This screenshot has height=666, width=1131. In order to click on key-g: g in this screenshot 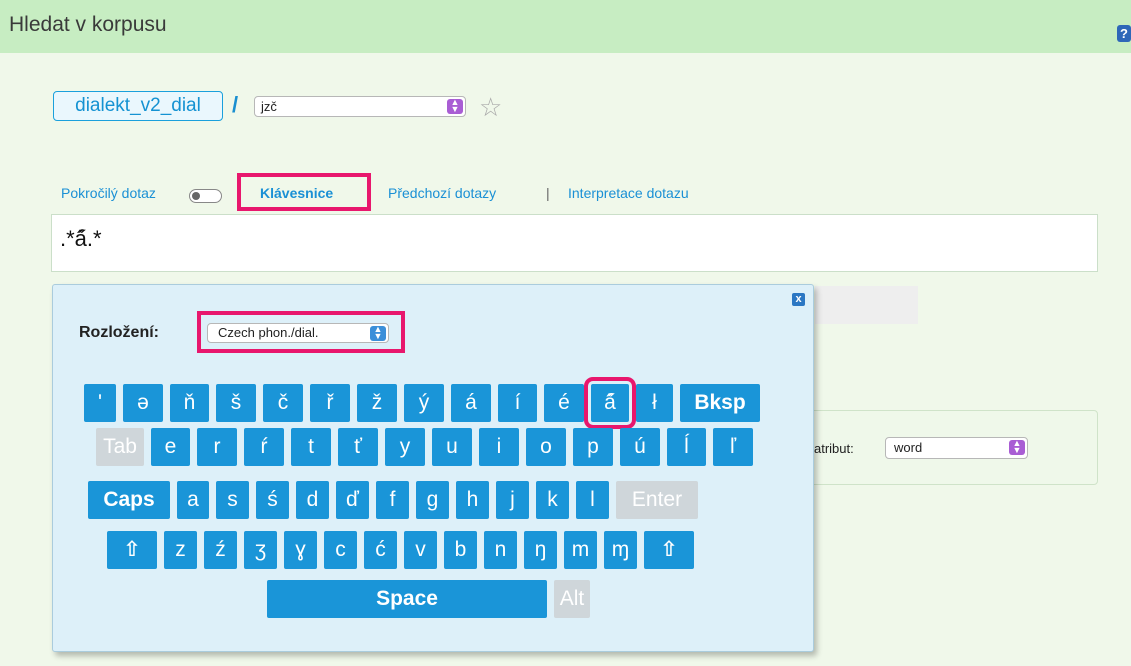, I will do `click(432, 500)`.